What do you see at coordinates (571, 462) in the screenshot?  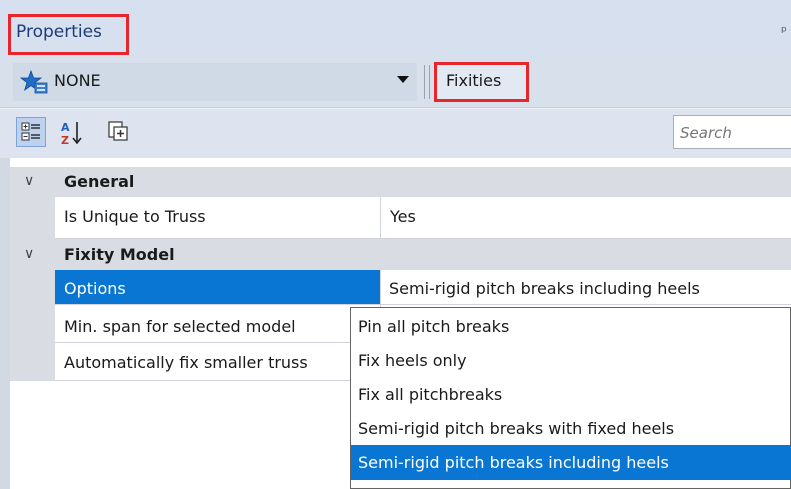 I see `dropdown-option-semi-rigid-including-heels: Semi-rigid pitch breaks including heels` at bounding box center [571, 462].